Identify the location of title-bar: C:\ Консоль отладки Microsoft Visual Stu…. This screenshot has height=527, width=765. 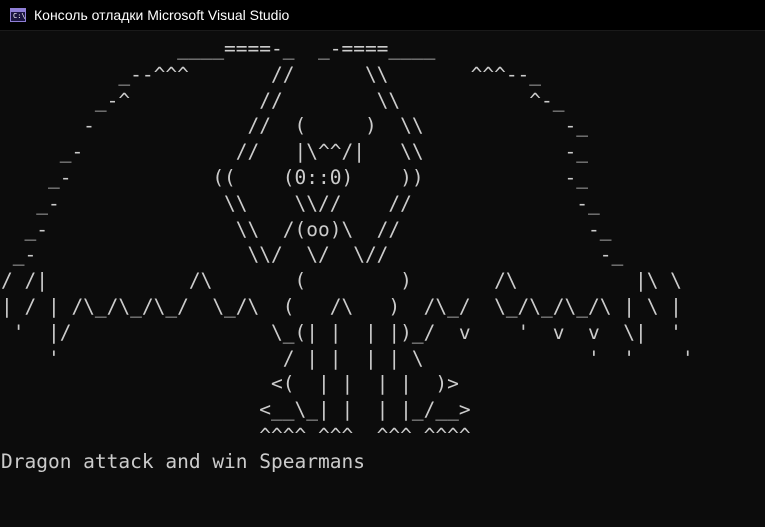
(382, 15).